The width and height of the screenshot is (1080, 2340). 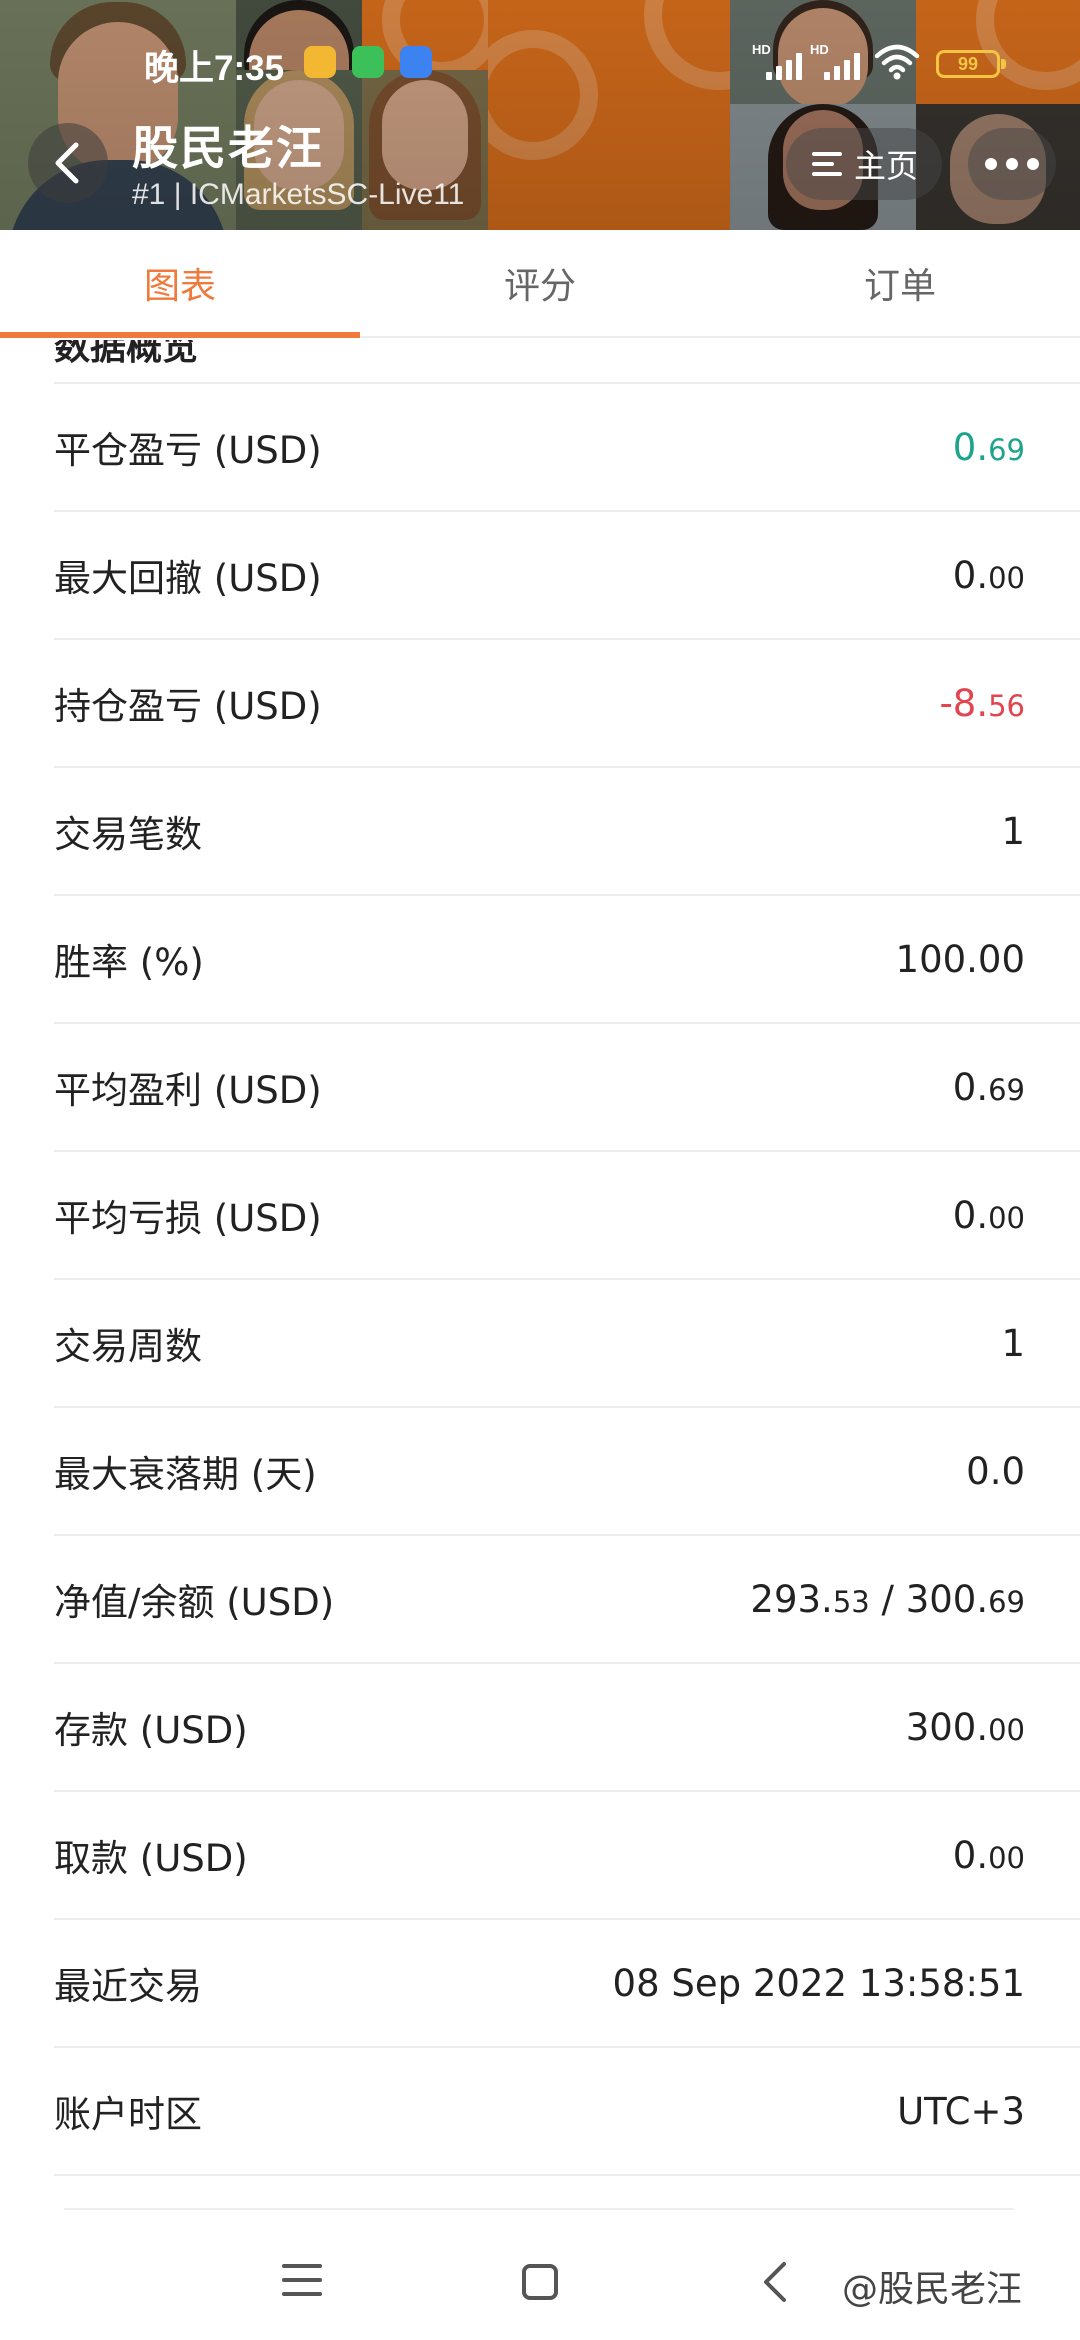 What do you see at coordinates (567, 960) in the screenshot?
I see `stat-win-rate: 胜率 (%) 100.00` at bounding box center [567, 960].